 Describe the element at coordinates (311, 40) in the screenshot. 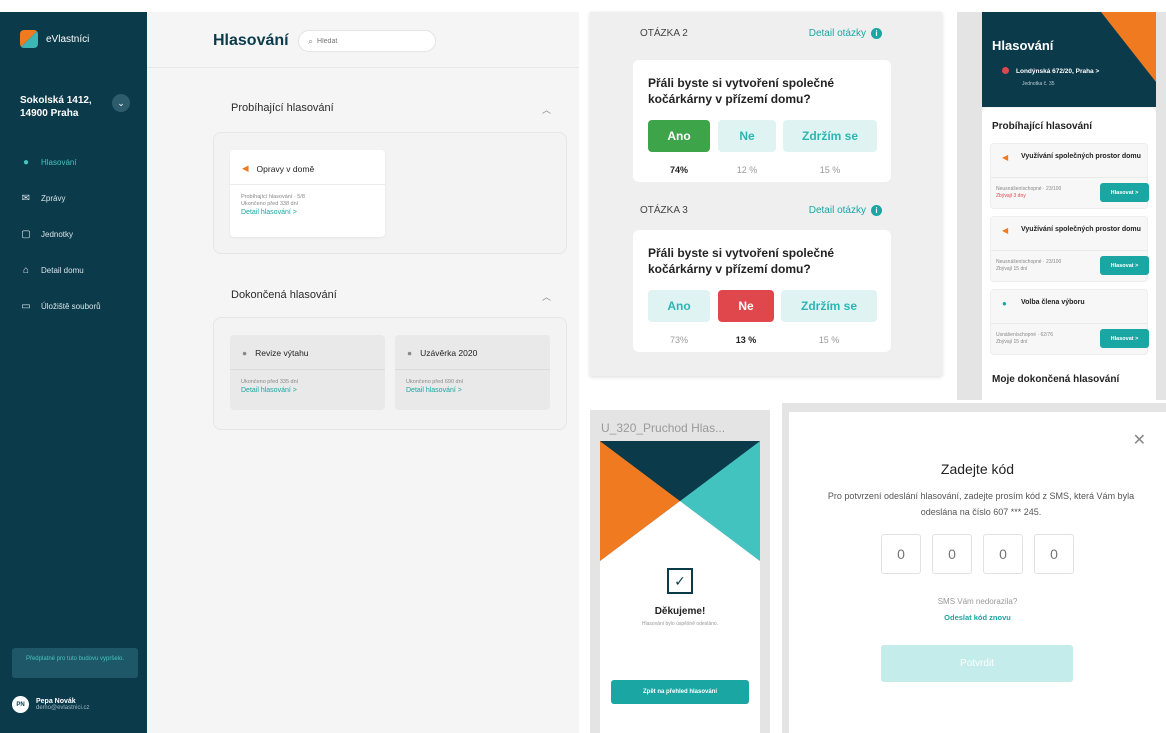

I see `search-icon: ⌕` at that location.